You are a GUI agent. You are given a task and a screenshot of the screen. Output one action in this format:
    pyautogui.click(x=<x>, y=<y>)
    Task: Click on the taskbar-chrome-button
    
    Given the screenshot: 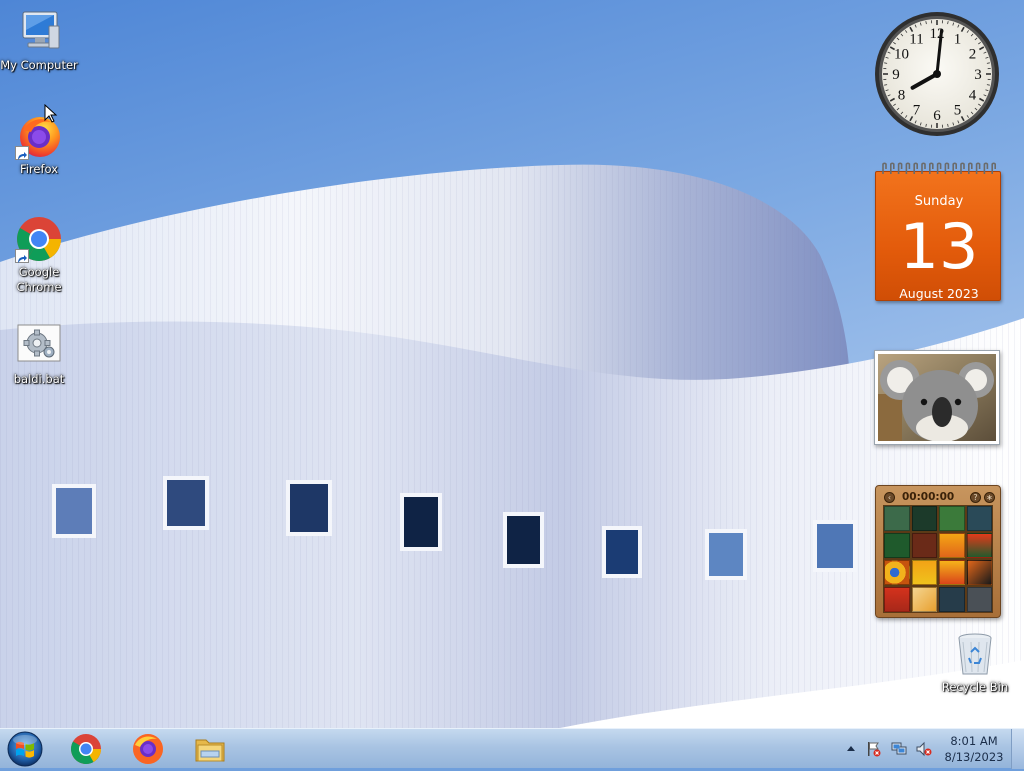 What is the action you would take?
    pyautogui.click(x=86, y=749)
    